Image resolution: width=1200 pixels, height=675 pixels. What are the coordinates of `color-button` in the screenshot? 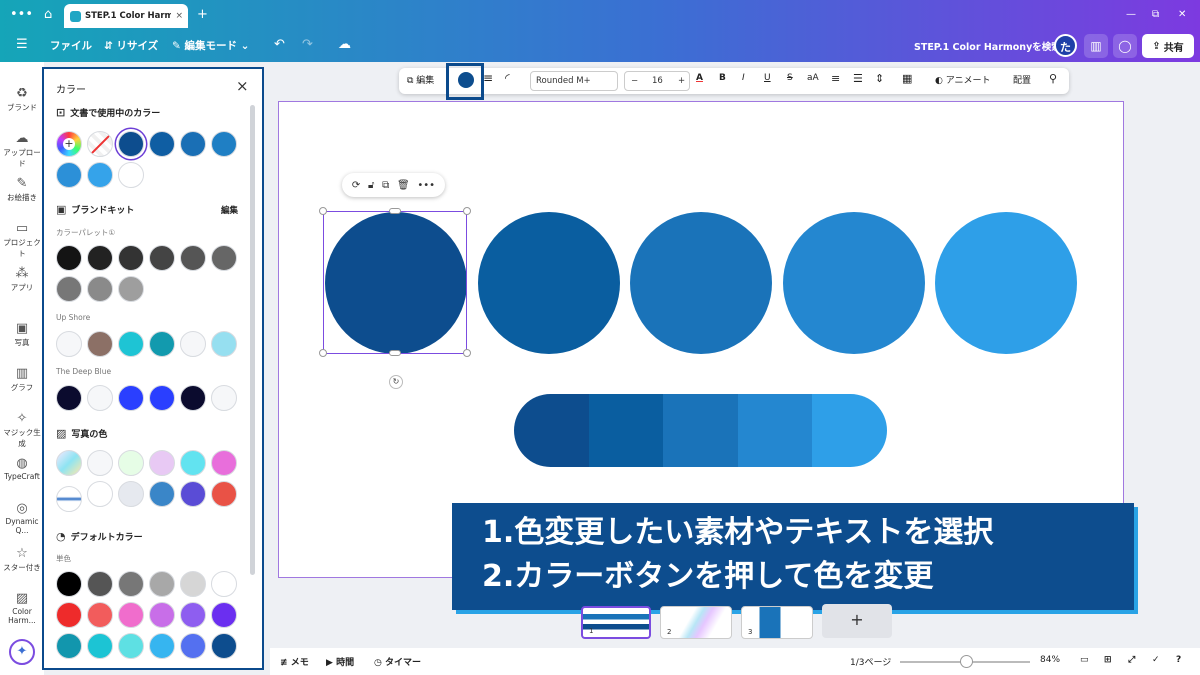 It's located at (466, 80).